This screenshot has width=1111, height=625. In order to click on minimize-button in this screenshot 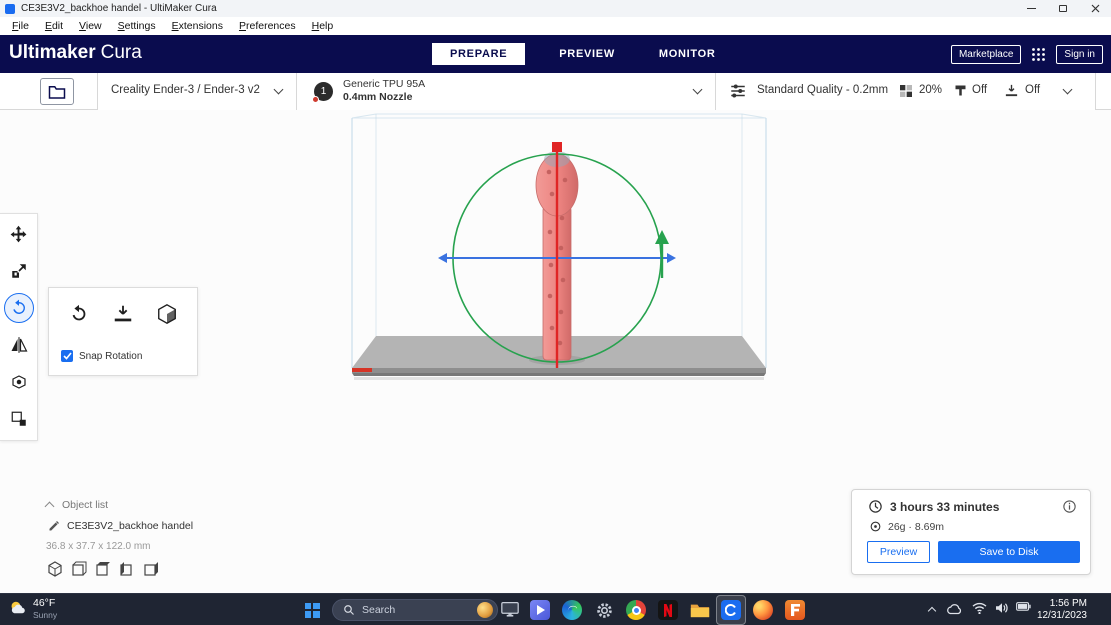, I will do `click(1031, 8)`.